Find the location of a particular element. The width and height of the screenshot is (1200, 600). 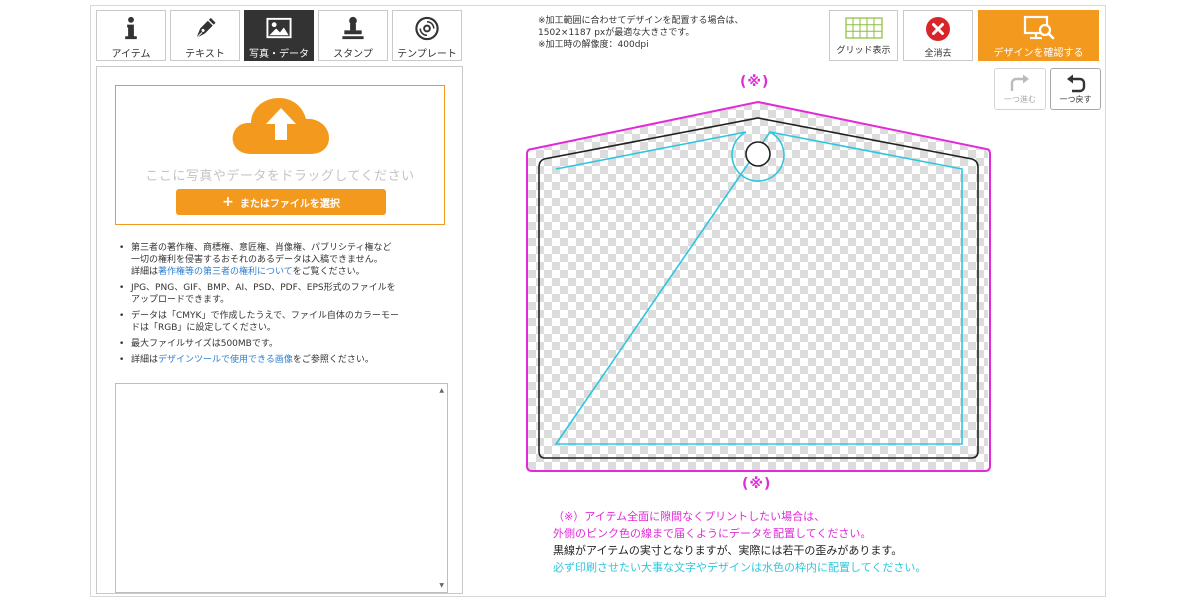

caption-line: 必ず印刷させたい大事な文字やデザインは水色の枠内に配置してください。 is located at coordinates (740, 567).